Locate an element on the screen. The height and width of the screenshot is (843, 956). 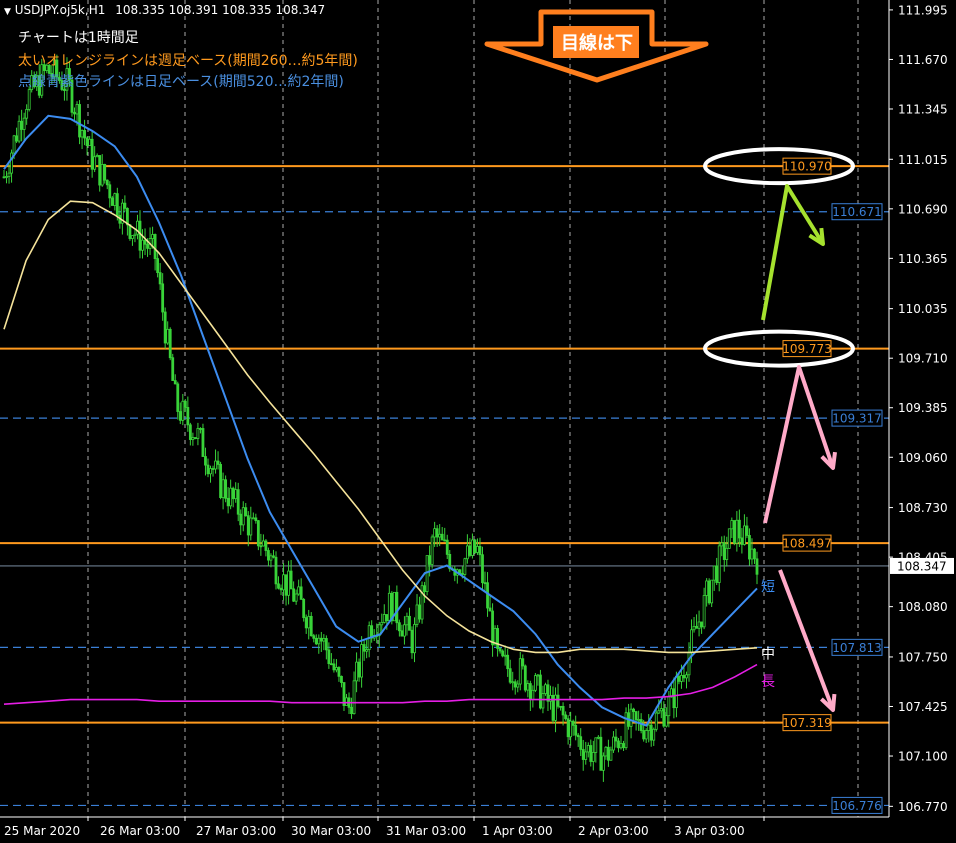
y-tick-label-14: 107.425 is located at coordinates (923, 707).